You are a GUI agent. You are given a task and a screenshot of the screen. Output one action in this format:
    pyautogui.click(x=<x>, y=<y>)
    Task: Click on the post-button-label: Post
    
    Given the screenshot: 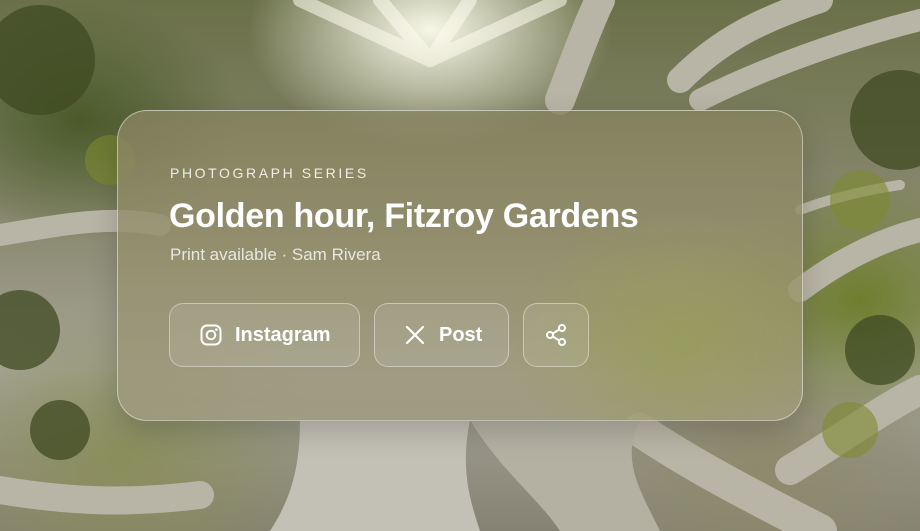 What is the action you would take?
    pyautogui.click(x=461, y=334)
    